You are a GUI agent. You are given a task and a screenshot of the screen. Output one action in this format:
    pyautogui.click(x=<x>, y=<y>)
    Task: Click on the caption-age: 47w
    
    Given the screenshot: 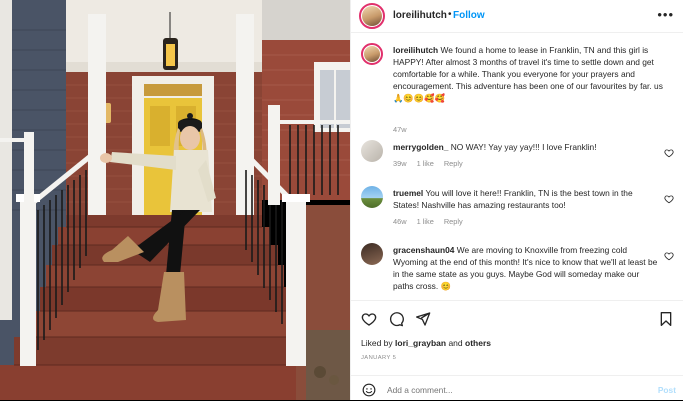 What is the action you would take?
    pyautogui.click(x=400, y=129)
    